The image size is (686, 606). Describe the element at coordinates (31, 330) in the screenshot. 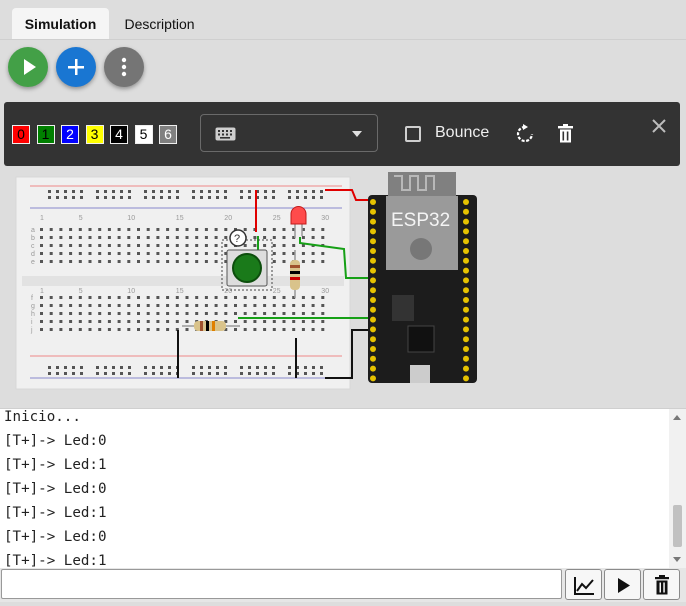

I see `breadboard-row-letter: j` at that location.